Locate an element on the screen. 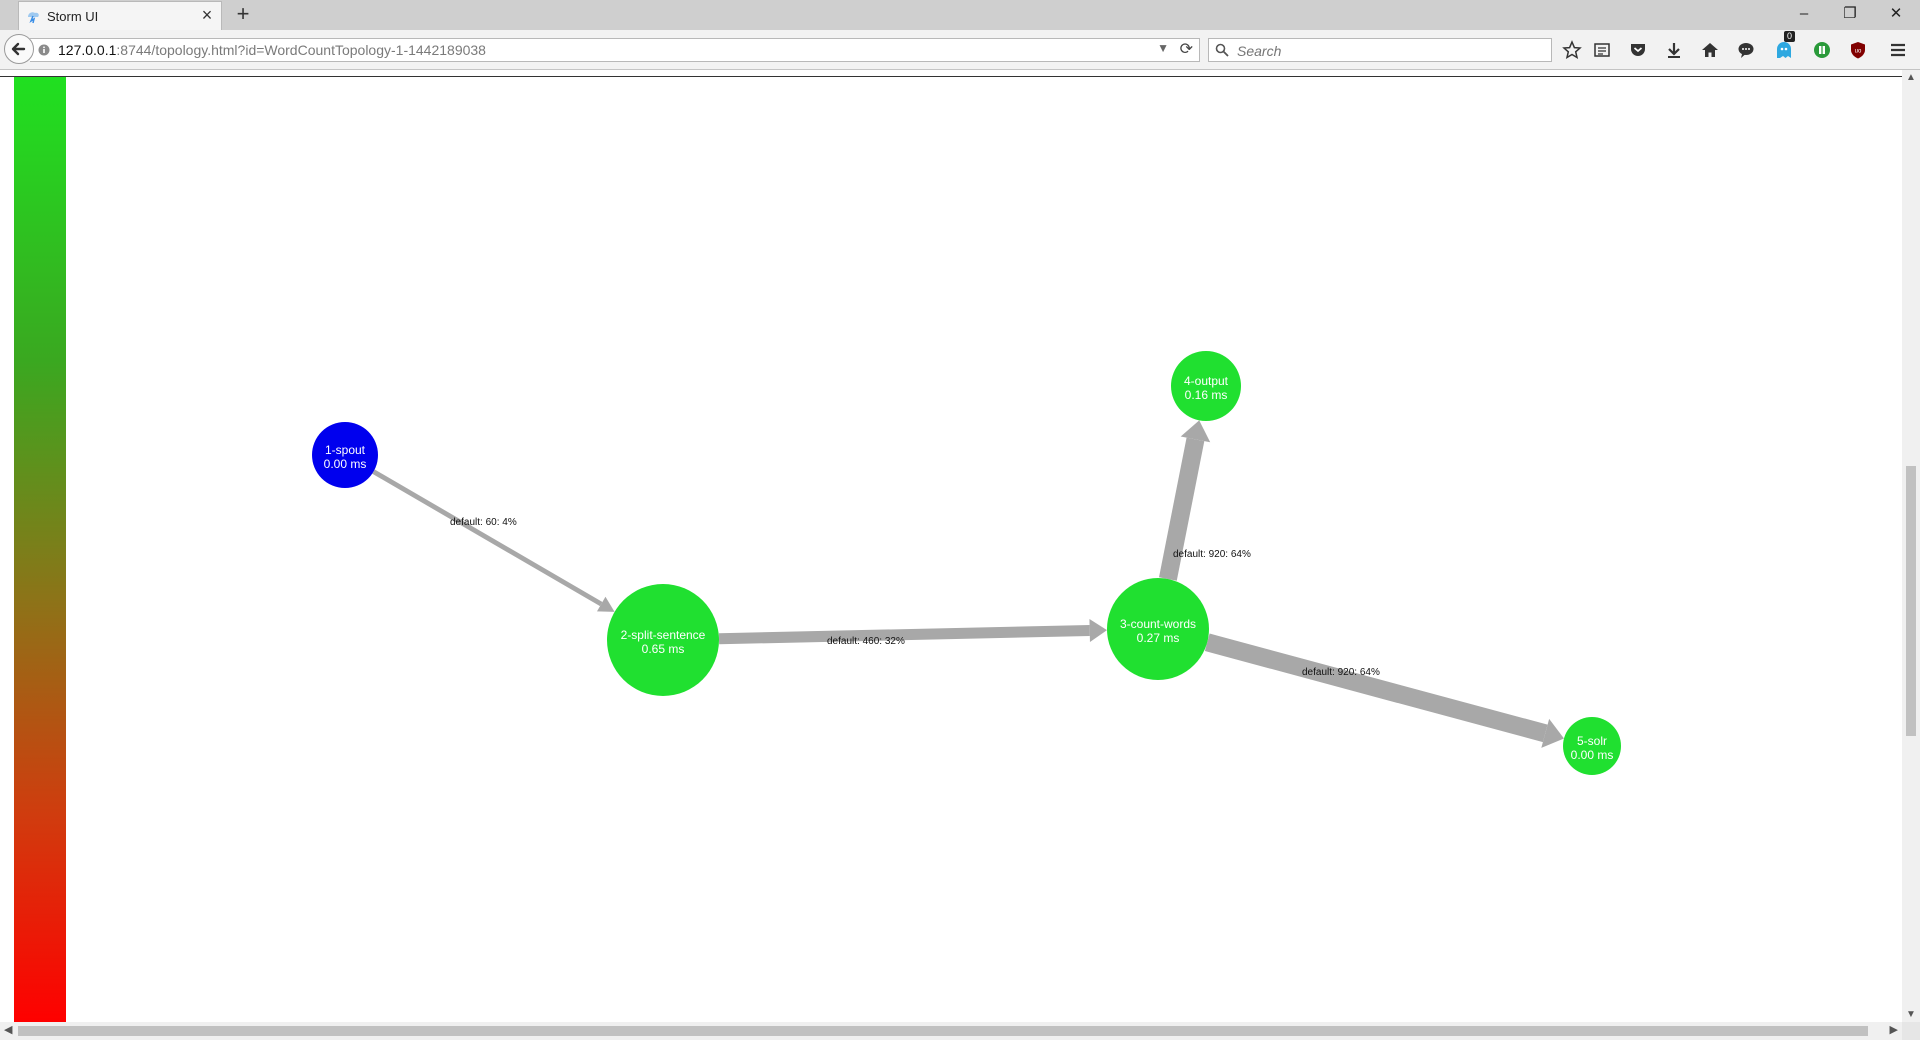 Image resolution: width=1920 pixels, height=1040 pixels. edge-2-split-sentence-to-3-count-words is located at coordinates (913, 632).